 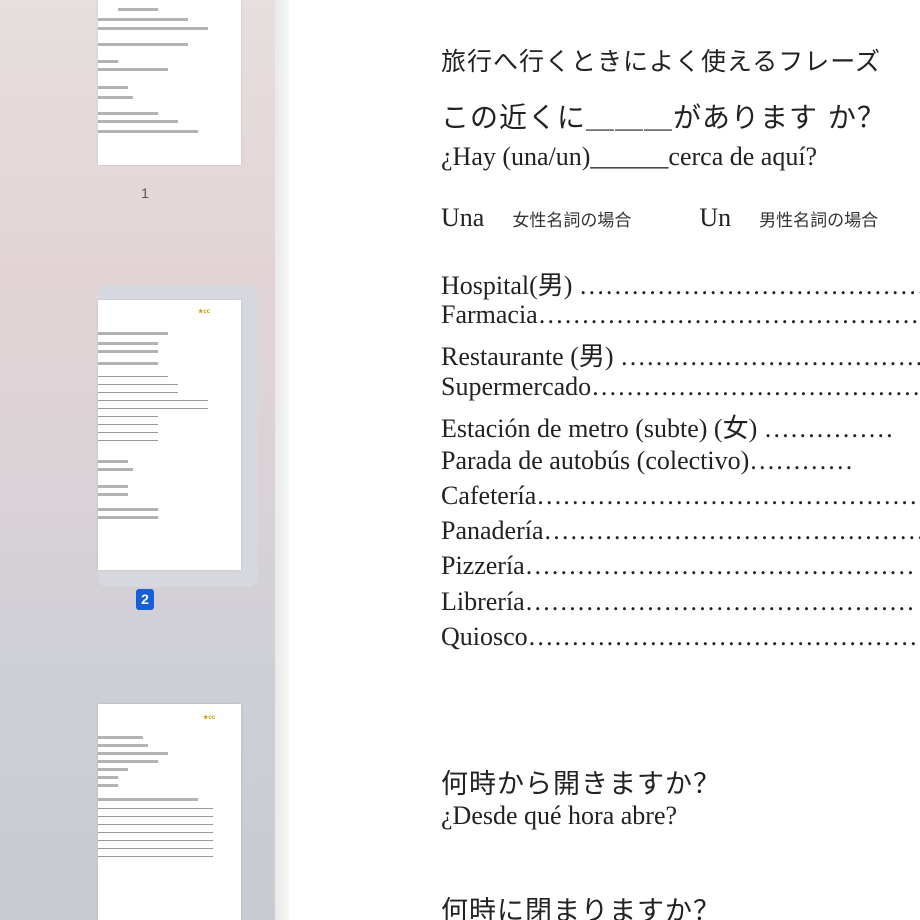 I want to click on una-label: Una, so click(x=463, y=217).